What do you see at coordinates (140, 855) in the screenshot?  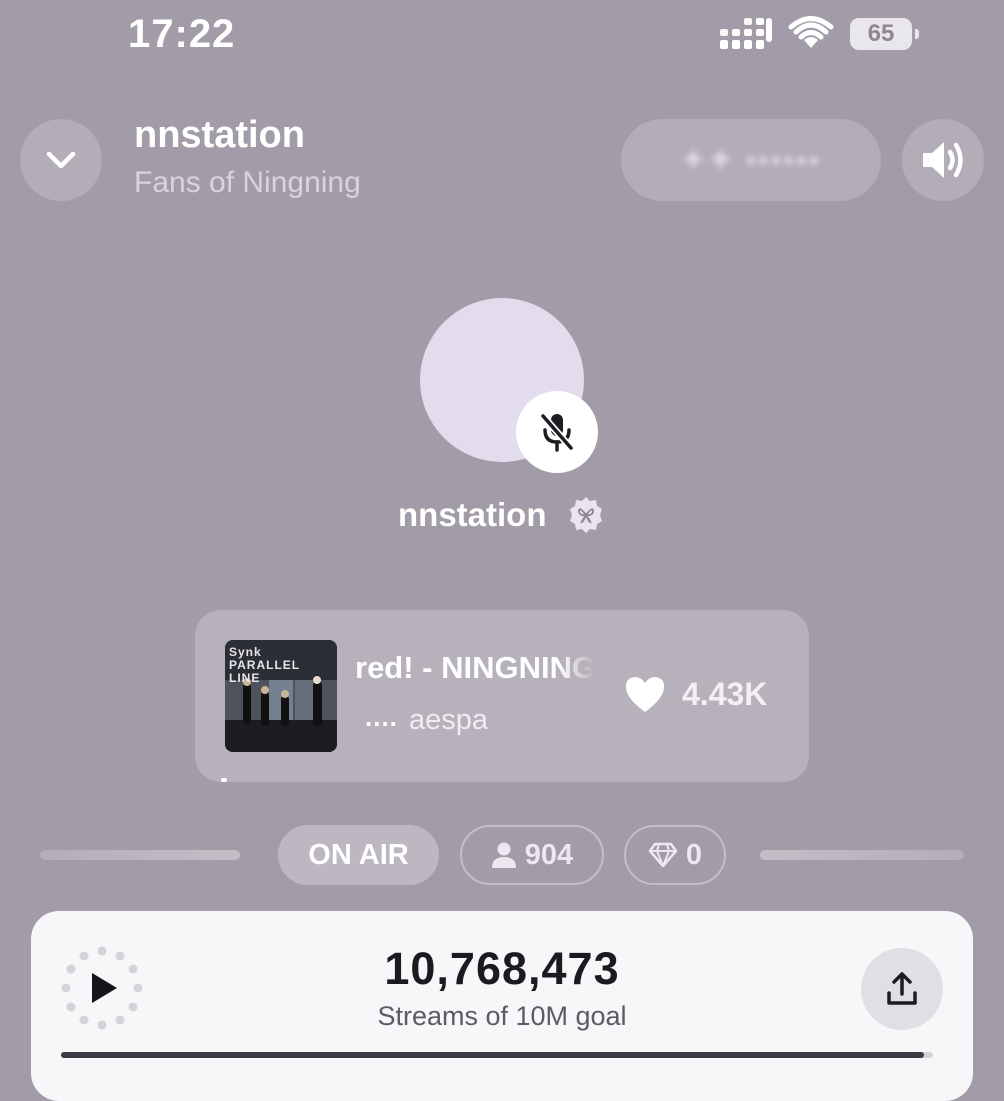 I see `divider-left` at bounding box center [140, 855].